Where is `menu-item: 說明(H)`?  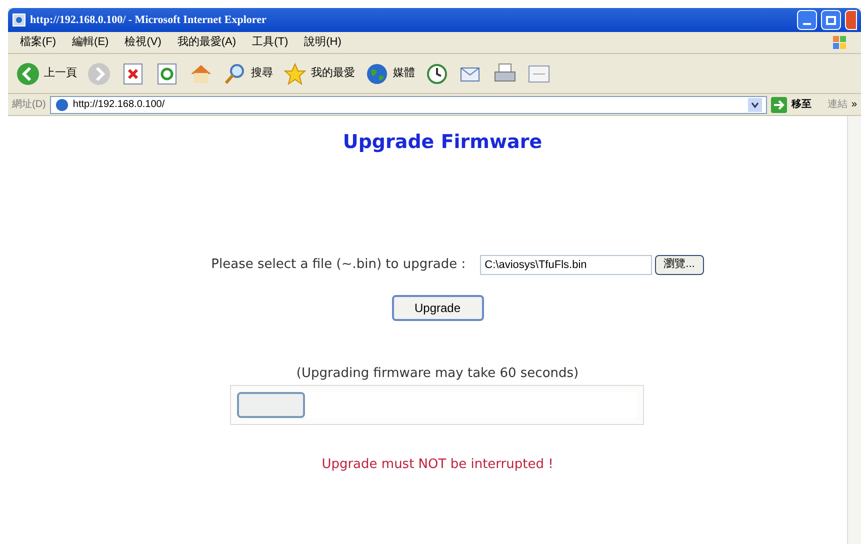
menu-item: 說明(H) is located at coordinates (323, 42).